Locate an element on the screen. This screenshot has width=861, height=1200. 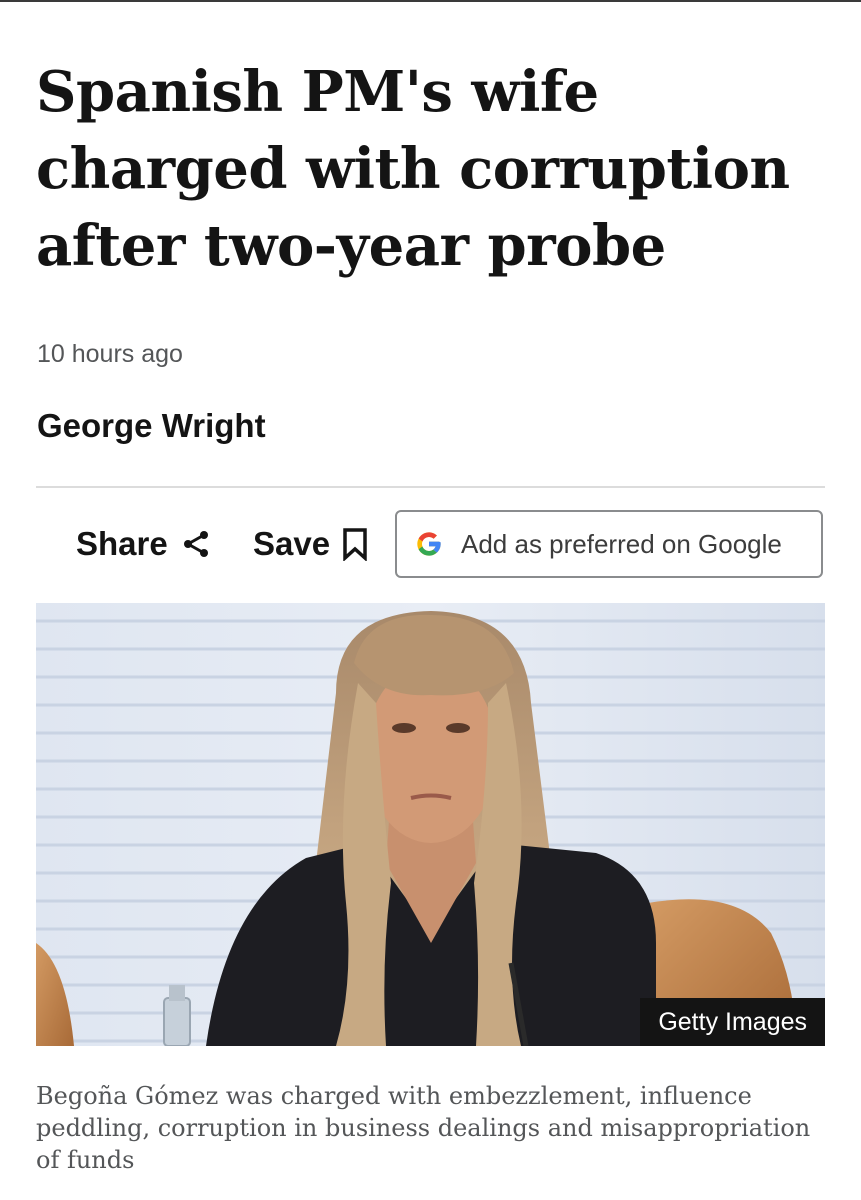
image-credit: Getty Images is located at coordinates (732, 1022).